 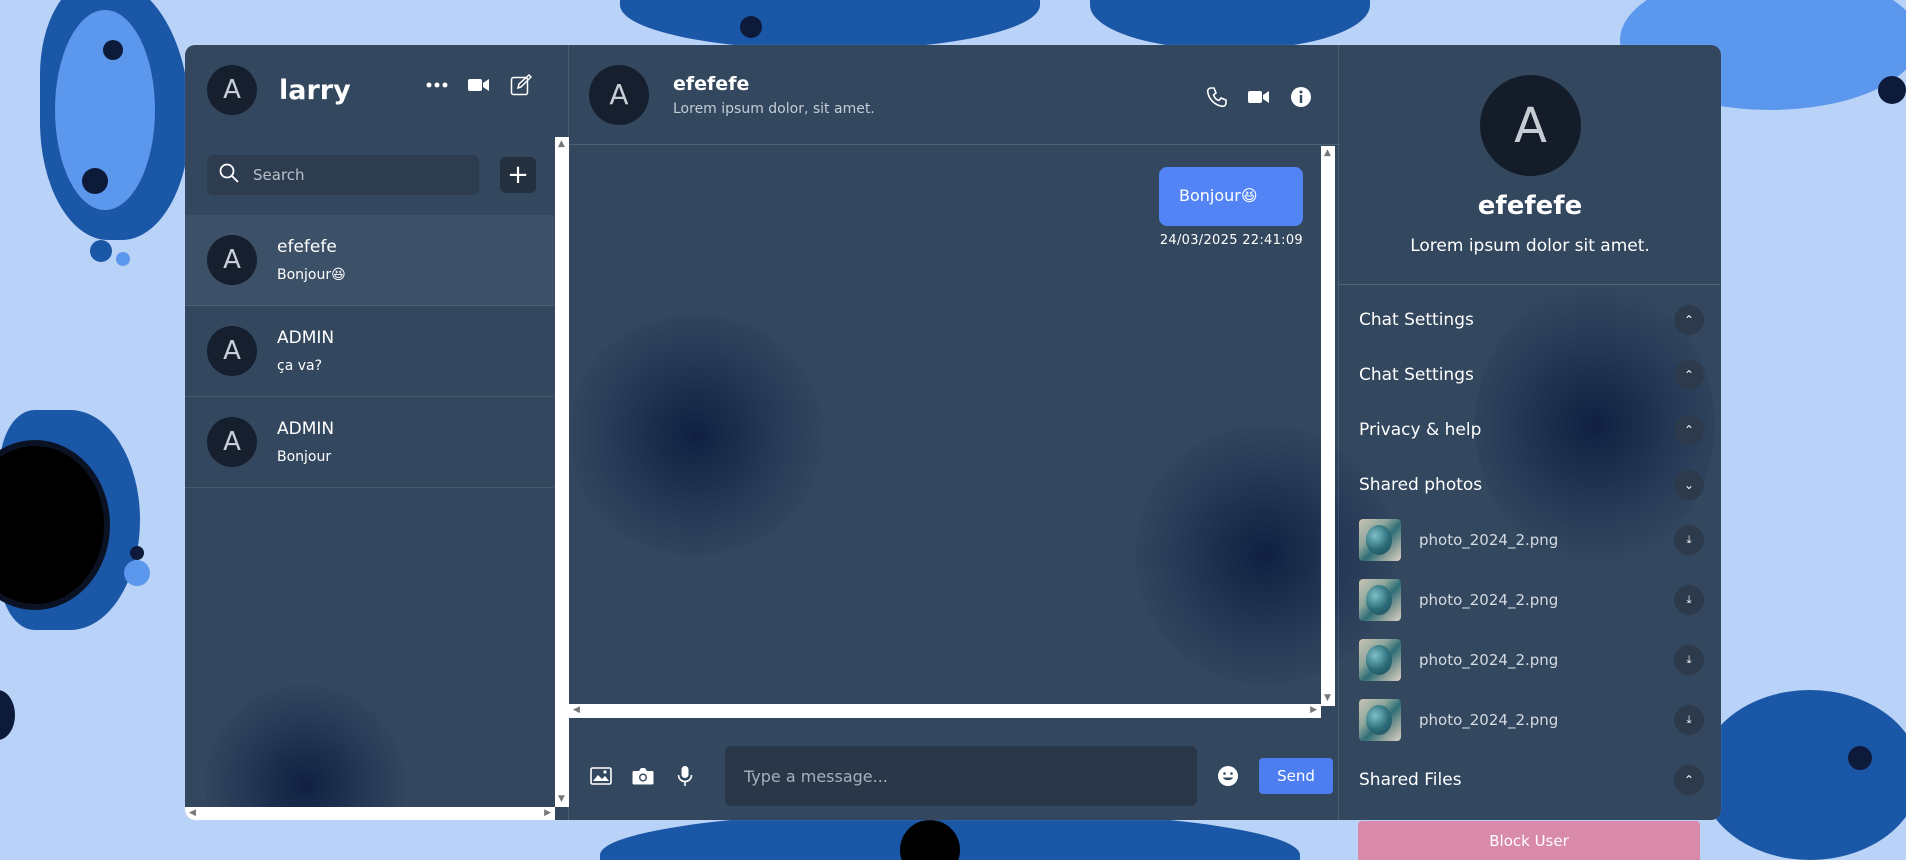 What do you see at coordinates (954, 95) in the screenshot?
I see `chat-header: A efefefe Lorem ipsum dolor, sit amet.` at bounding box center [954, 95].